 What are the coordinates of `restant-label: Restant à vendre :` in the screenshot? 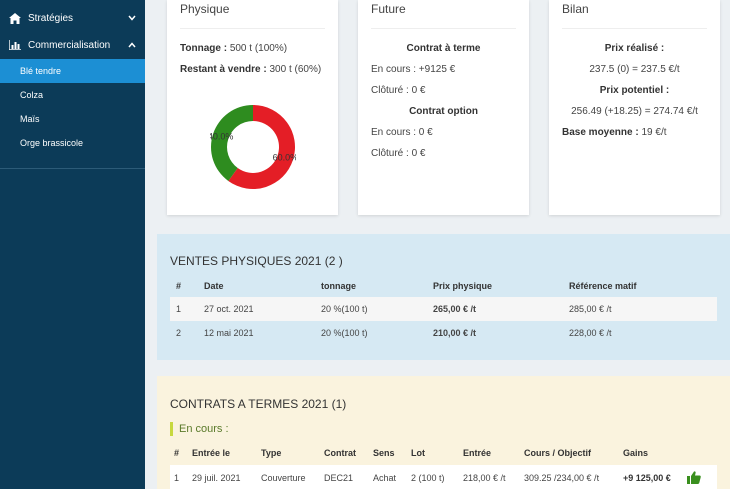 It's located at (223, 69).